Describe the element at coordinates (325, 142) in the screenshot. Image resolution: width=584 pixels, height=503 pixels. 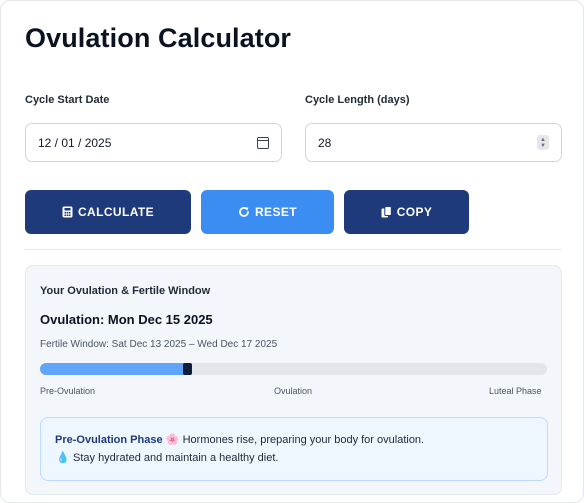
I see `cycle-length-value: 28` at that location.